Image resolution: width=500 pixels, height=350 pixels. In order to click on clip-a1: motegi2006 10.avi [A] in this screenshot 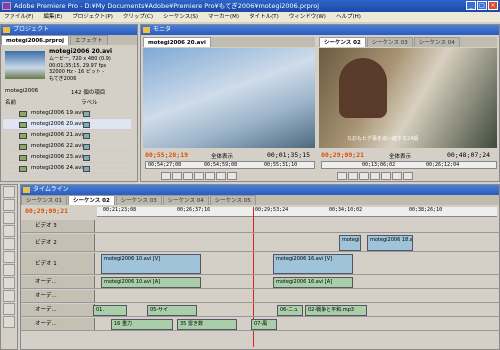, I will do `click(151, 282)`.